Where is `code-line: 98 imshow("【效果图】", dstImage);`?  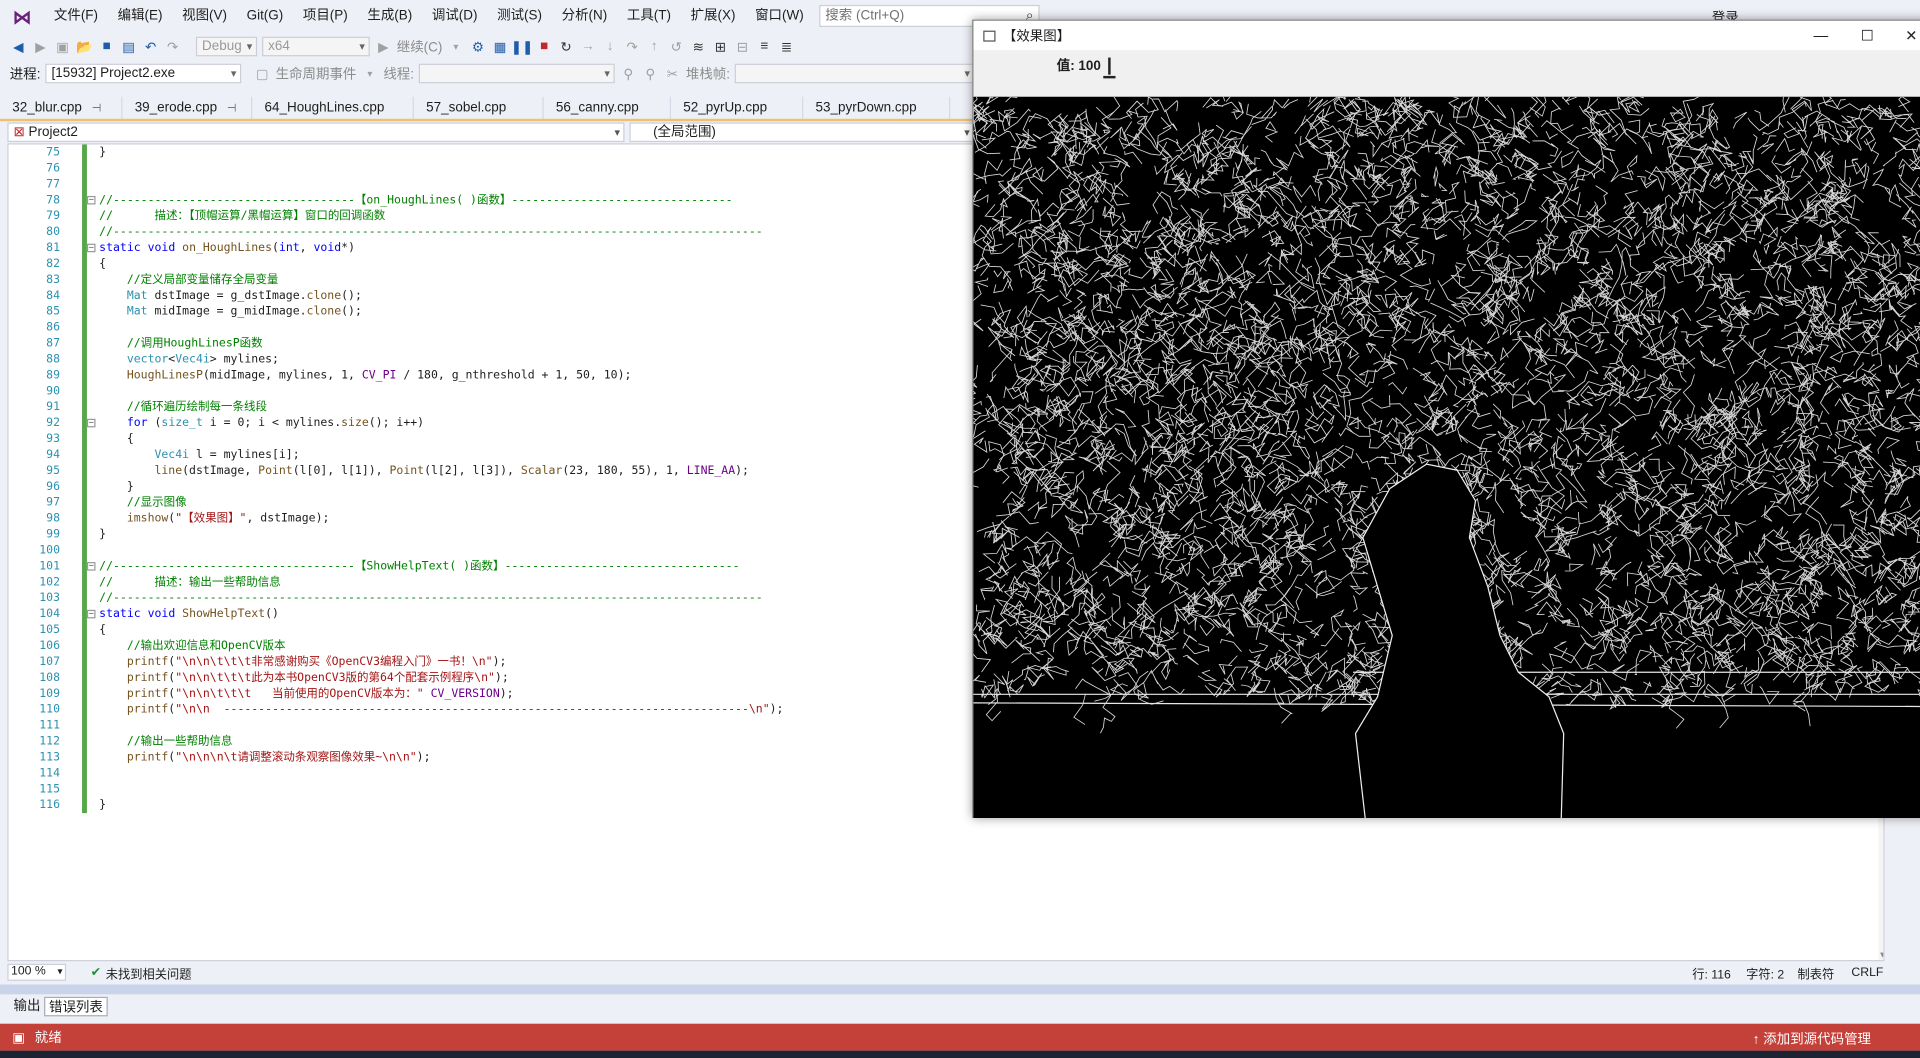
code-line: 98 imshow("【效果图】", dstImage); is located at coordinates (489, 519).